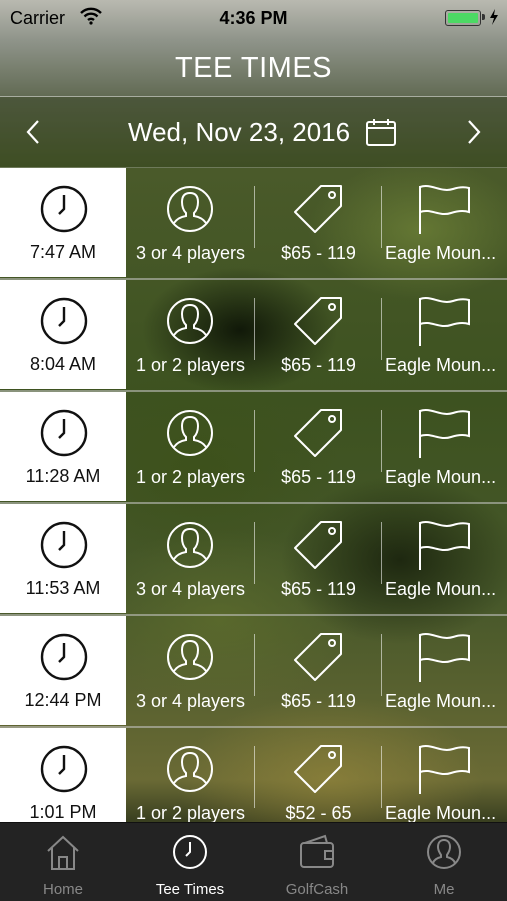 Image resolution: width=507 pixels, height=901 pixels. I want to click on battery-tip, so click(483, 17).